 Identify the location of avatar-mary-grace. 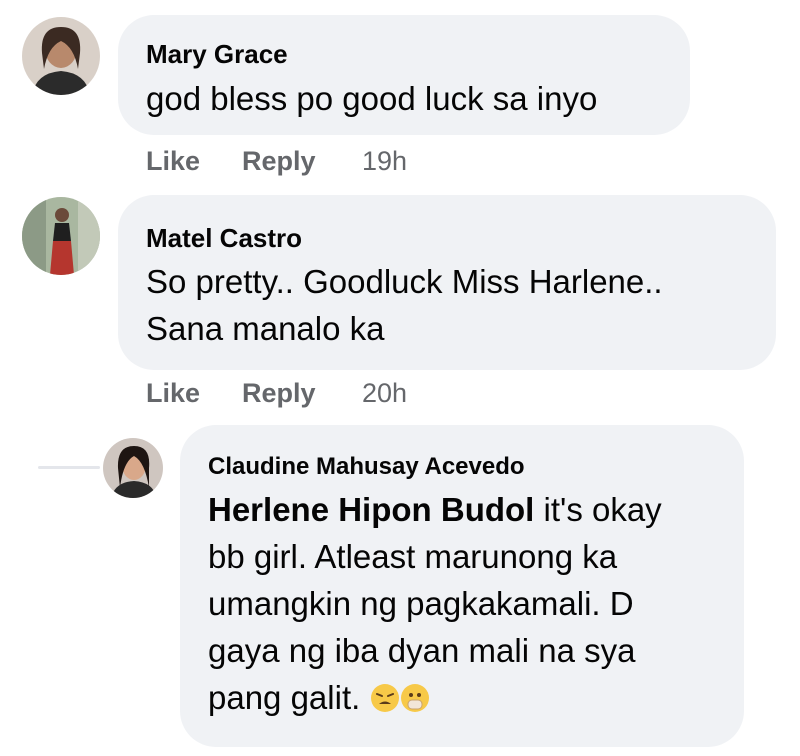
(61, 56).